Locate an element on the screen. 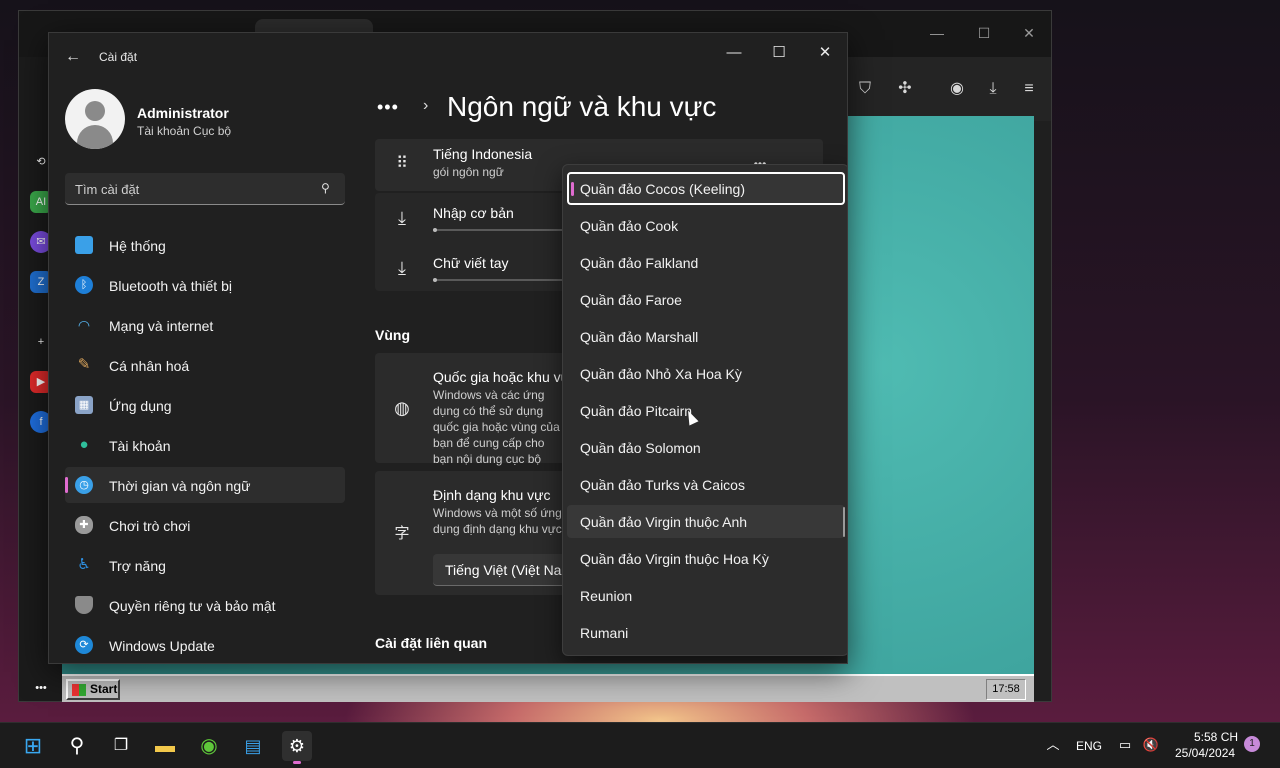 The image size is (1280, 768). input-language: ENG is located at coordinates (1089, 746).